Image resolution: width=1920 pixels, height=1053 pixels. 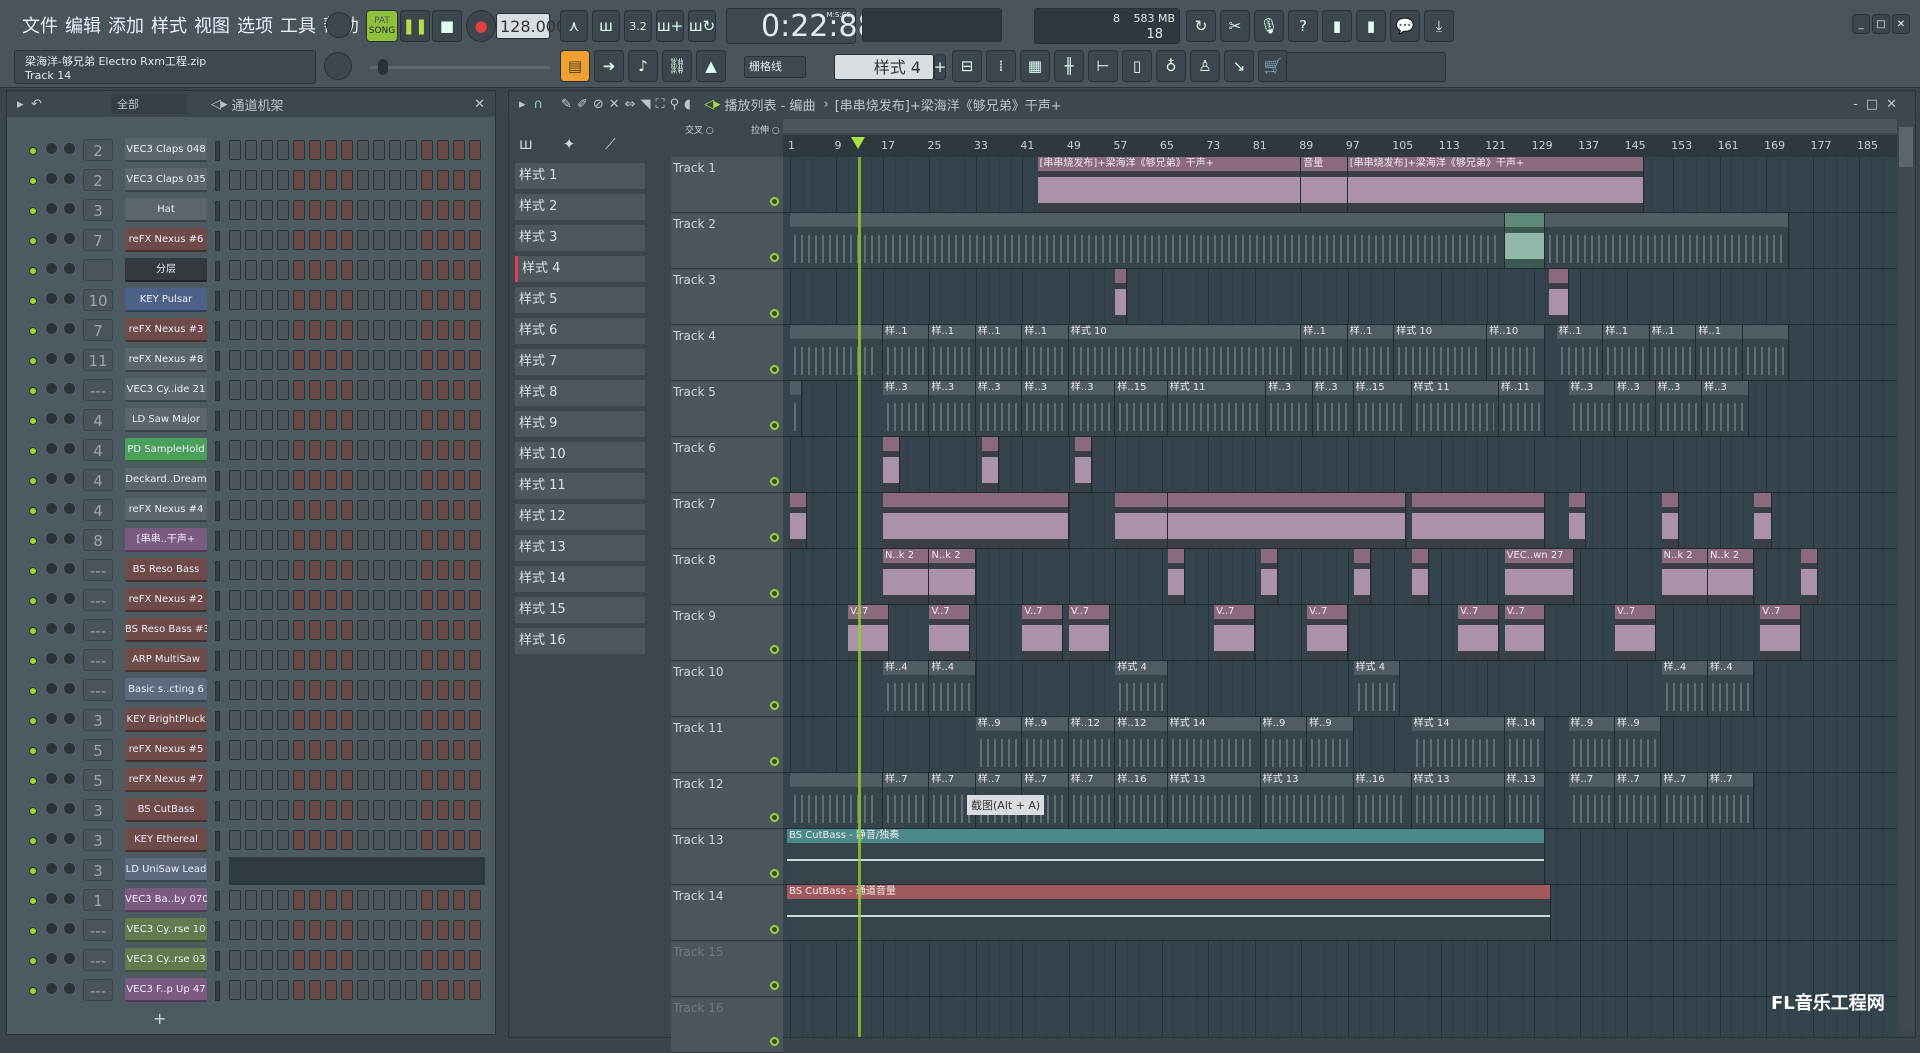 I want to click on playlist-clip: 样..12, so click(x=1141, y=744).